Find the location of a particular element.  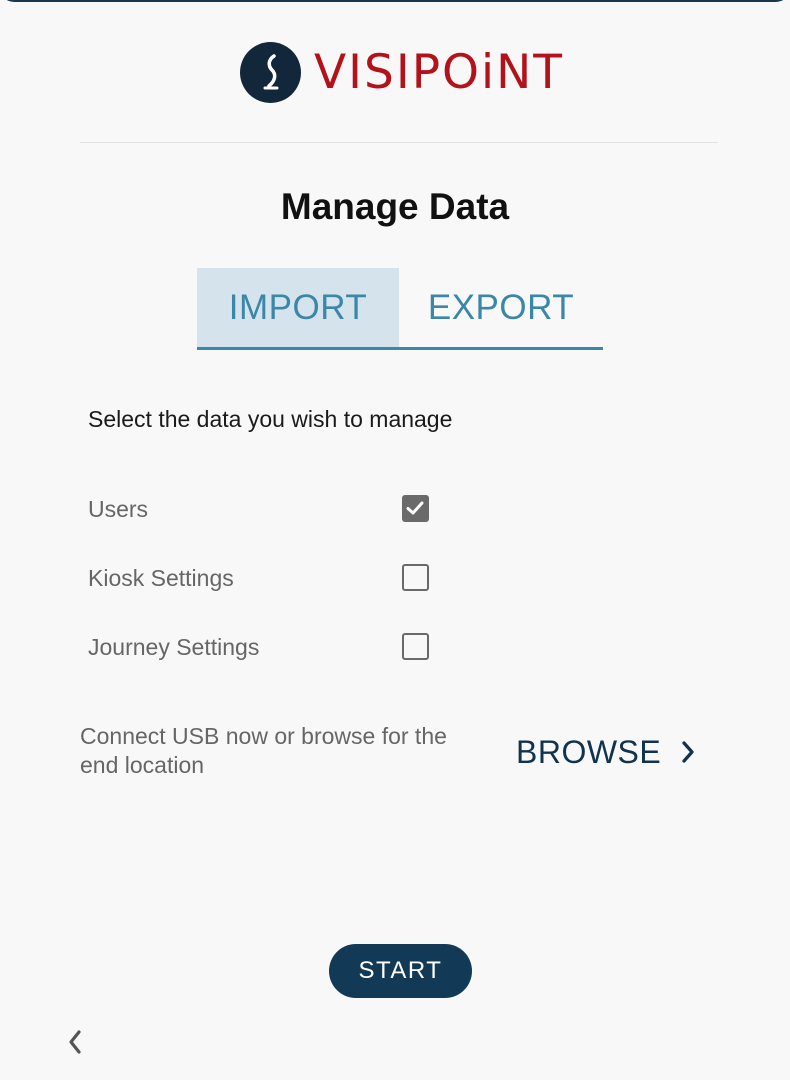

chevron-left-icon is located at coordinates (75, 1042).